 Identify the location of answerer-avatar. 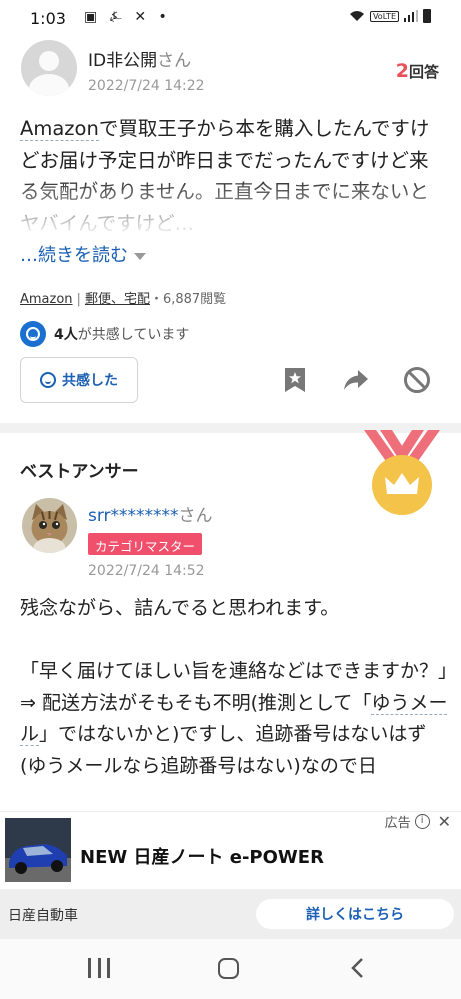
(49, 525).